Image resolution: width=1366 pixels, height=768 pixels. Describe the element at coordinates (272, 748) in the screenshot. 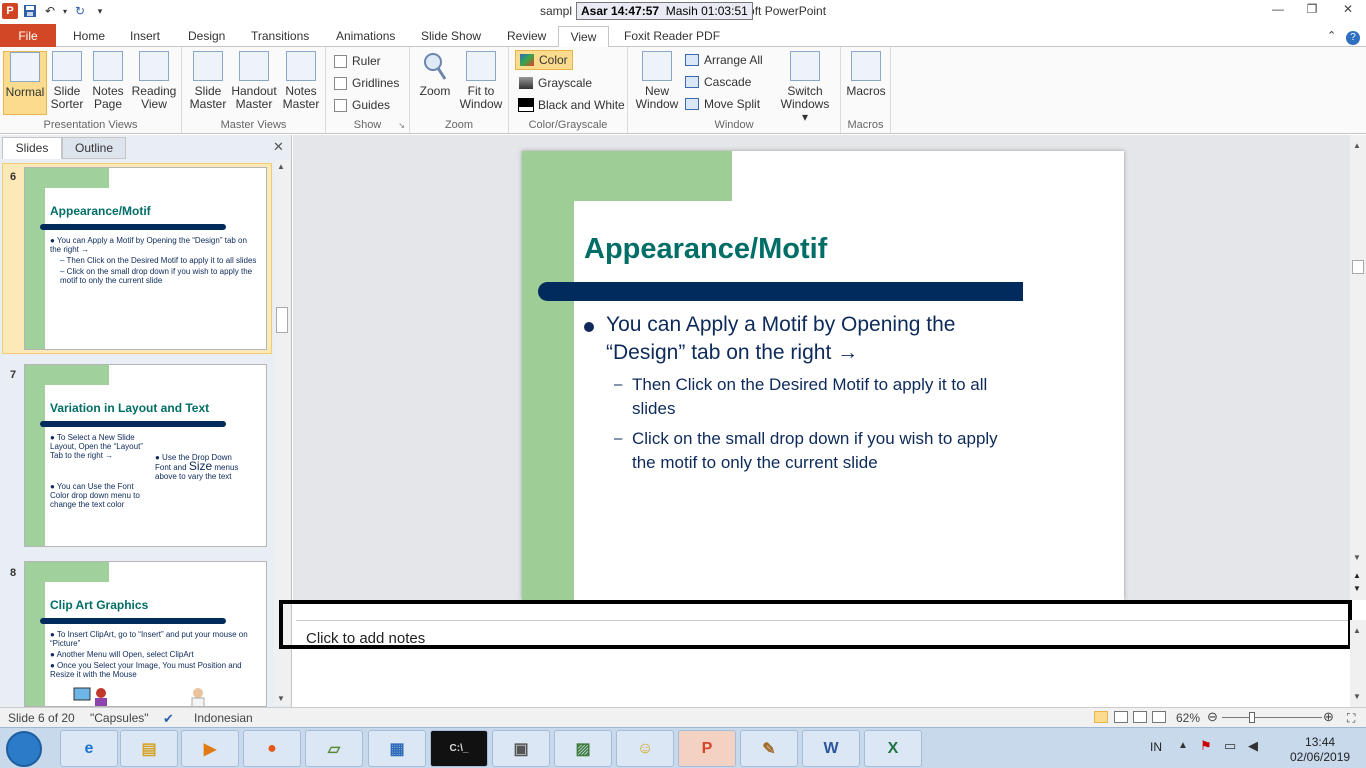

I see `firefox-icon: ●` at that location.